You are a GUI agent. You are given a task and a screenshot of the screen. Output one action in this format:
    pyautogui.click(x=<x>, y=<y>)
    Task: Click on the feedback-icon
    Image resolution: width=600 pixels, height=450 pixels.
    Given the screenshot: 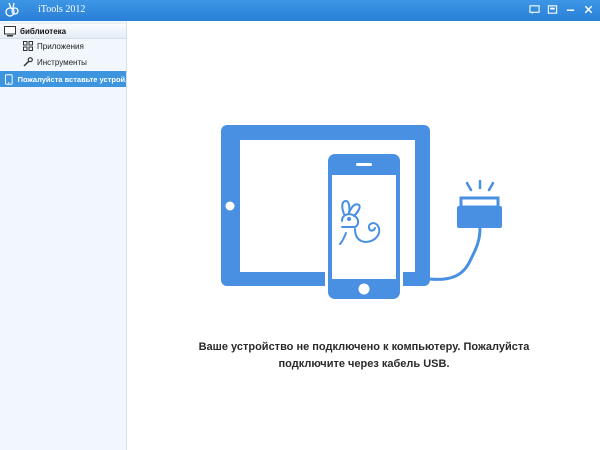 What is the action you would take?
    pyautogui.click(x=534, y=10)
    